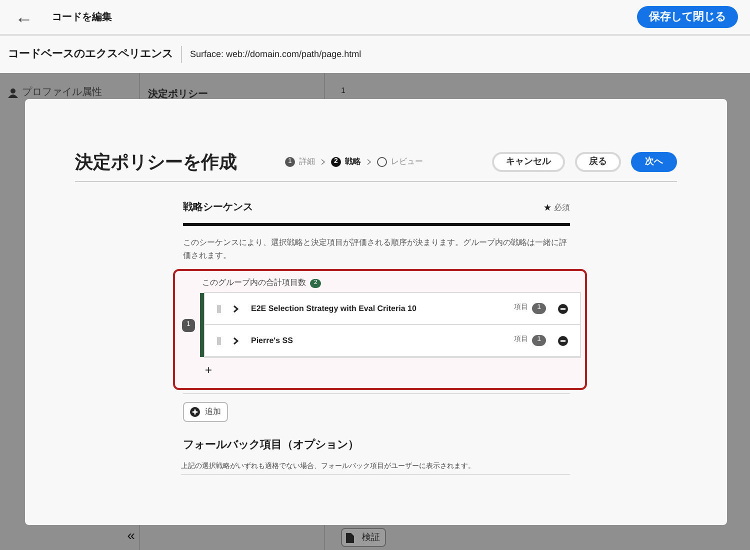  Describe the element at coordinates (202, 325) in the screenshot. I see `group-bar` at that location.